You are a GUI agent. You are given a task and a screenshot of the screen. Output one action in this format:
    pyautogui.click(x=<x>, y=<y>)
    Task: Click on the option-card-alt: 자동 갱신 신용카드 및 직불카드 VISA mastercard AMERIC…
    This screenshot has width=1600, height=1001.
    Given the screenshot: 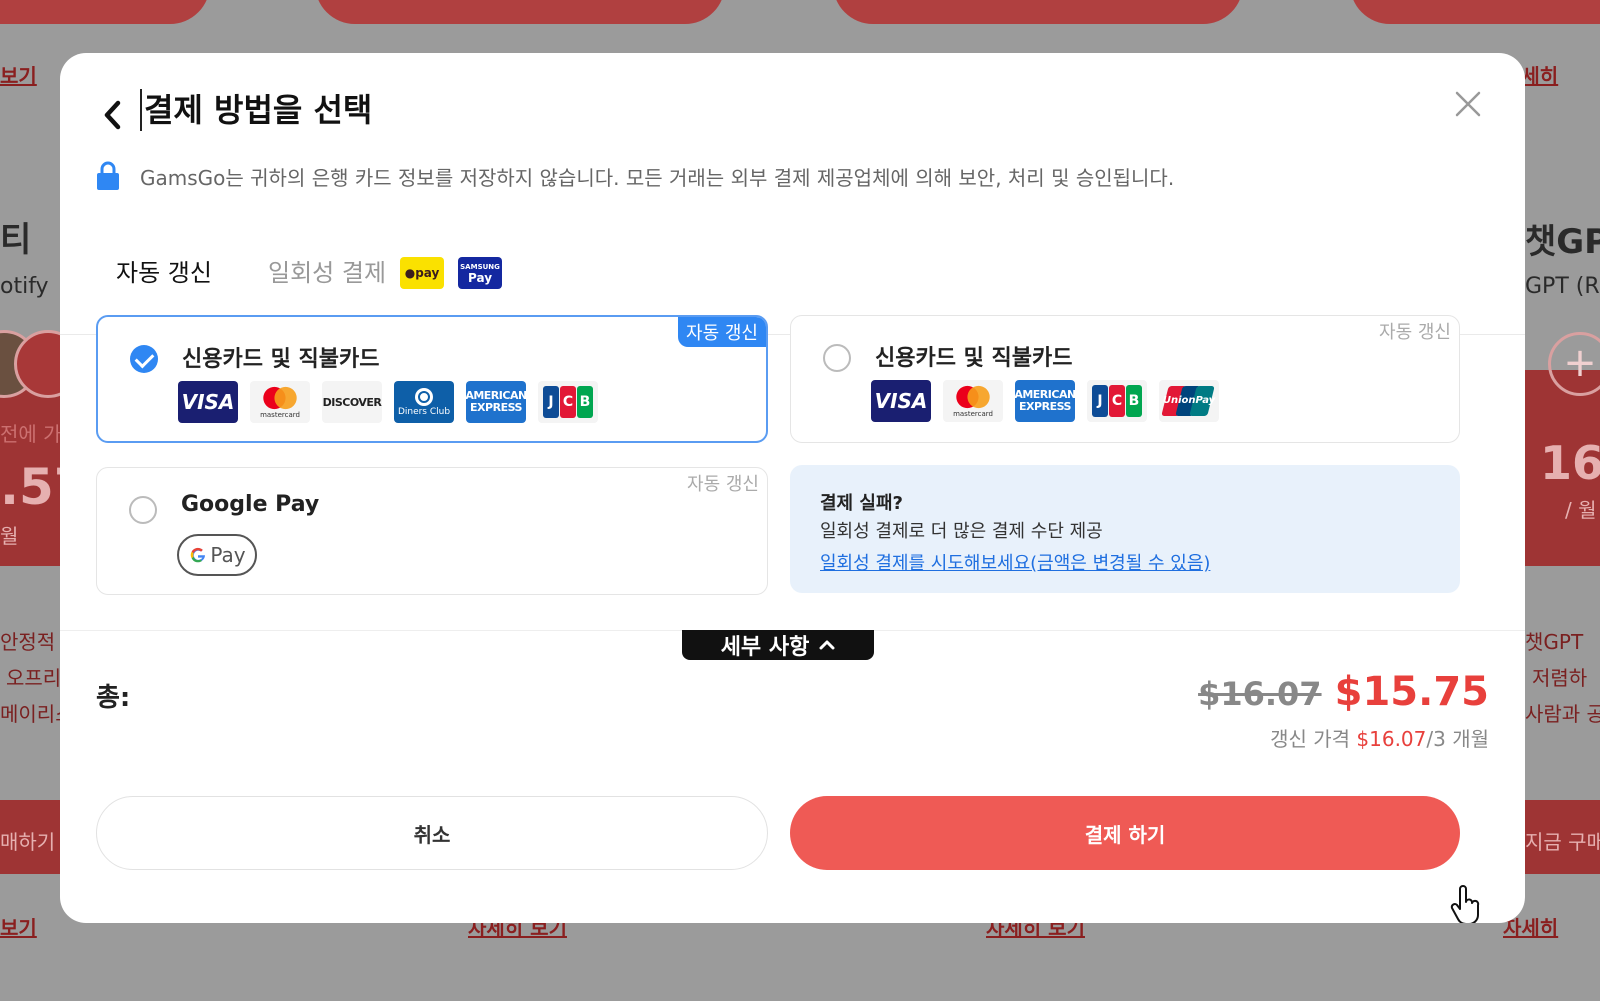 What is the action you would take?
    pyautogui.click(x=1125, y=379)
    